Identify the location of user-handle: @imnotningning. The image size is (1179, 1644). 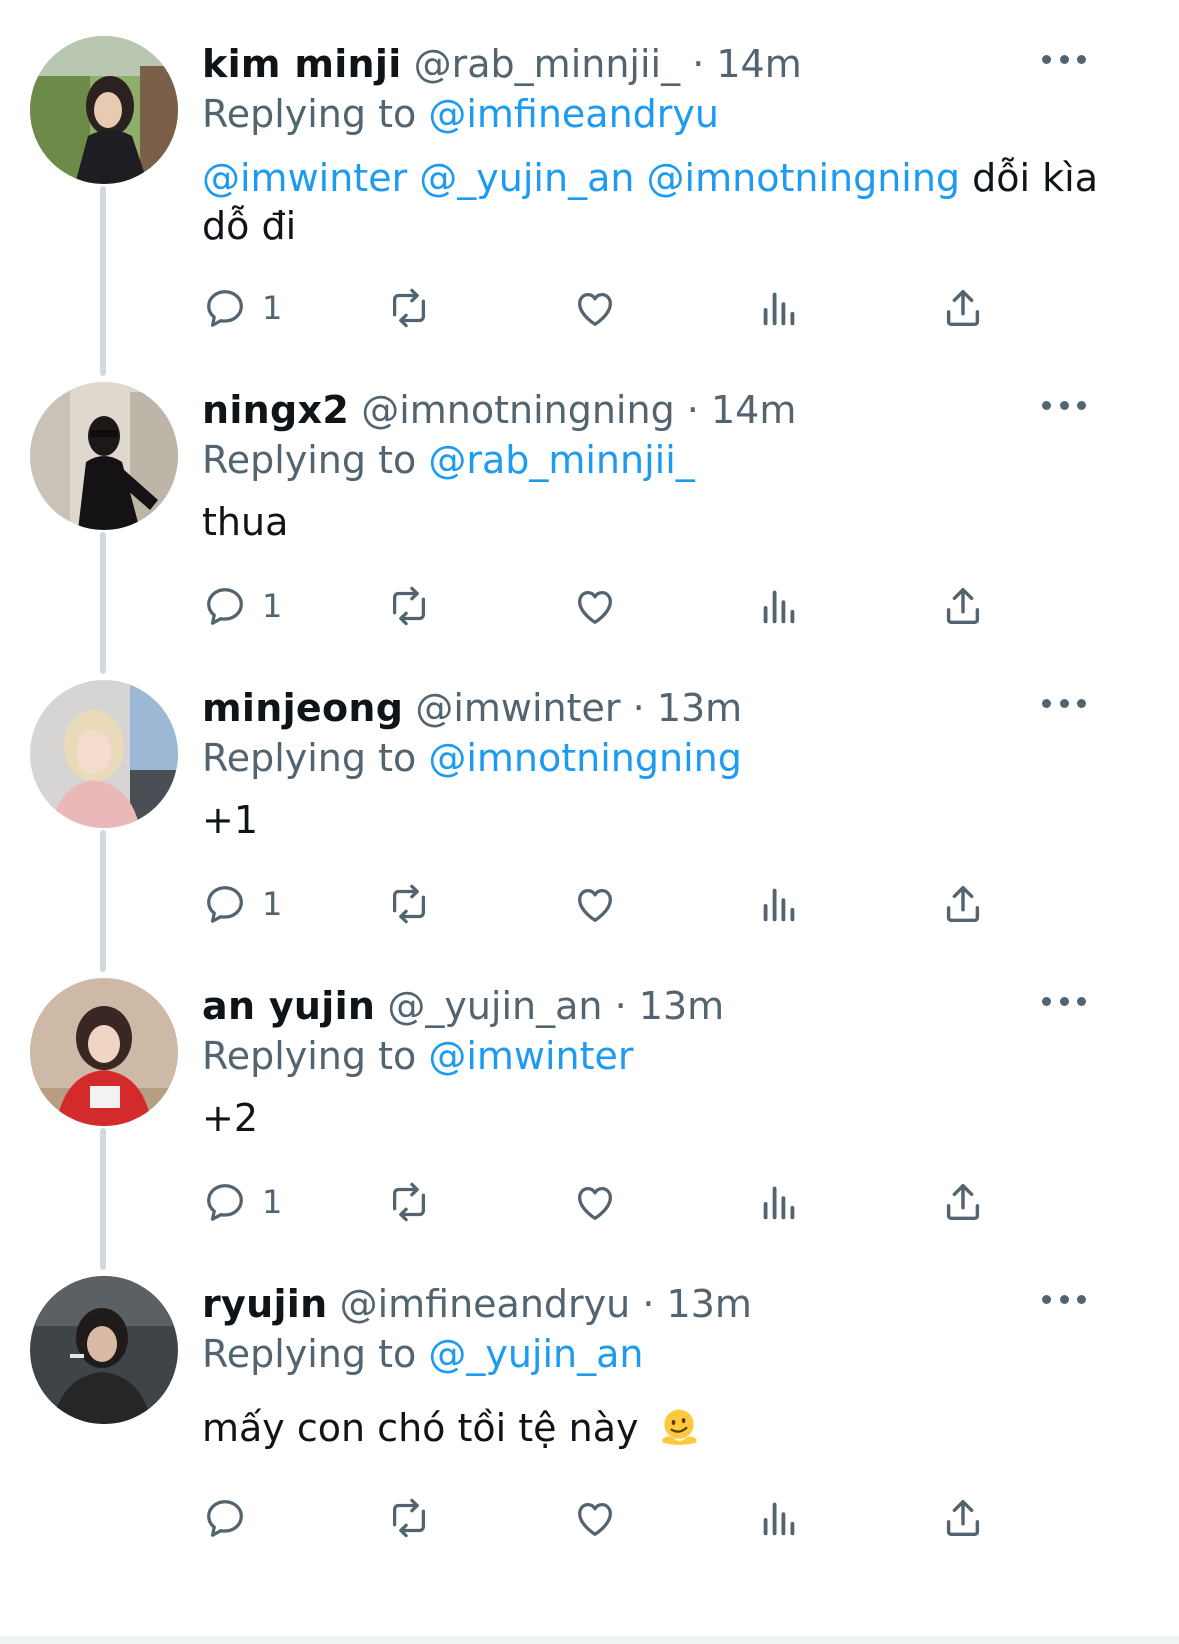
(518, 410).